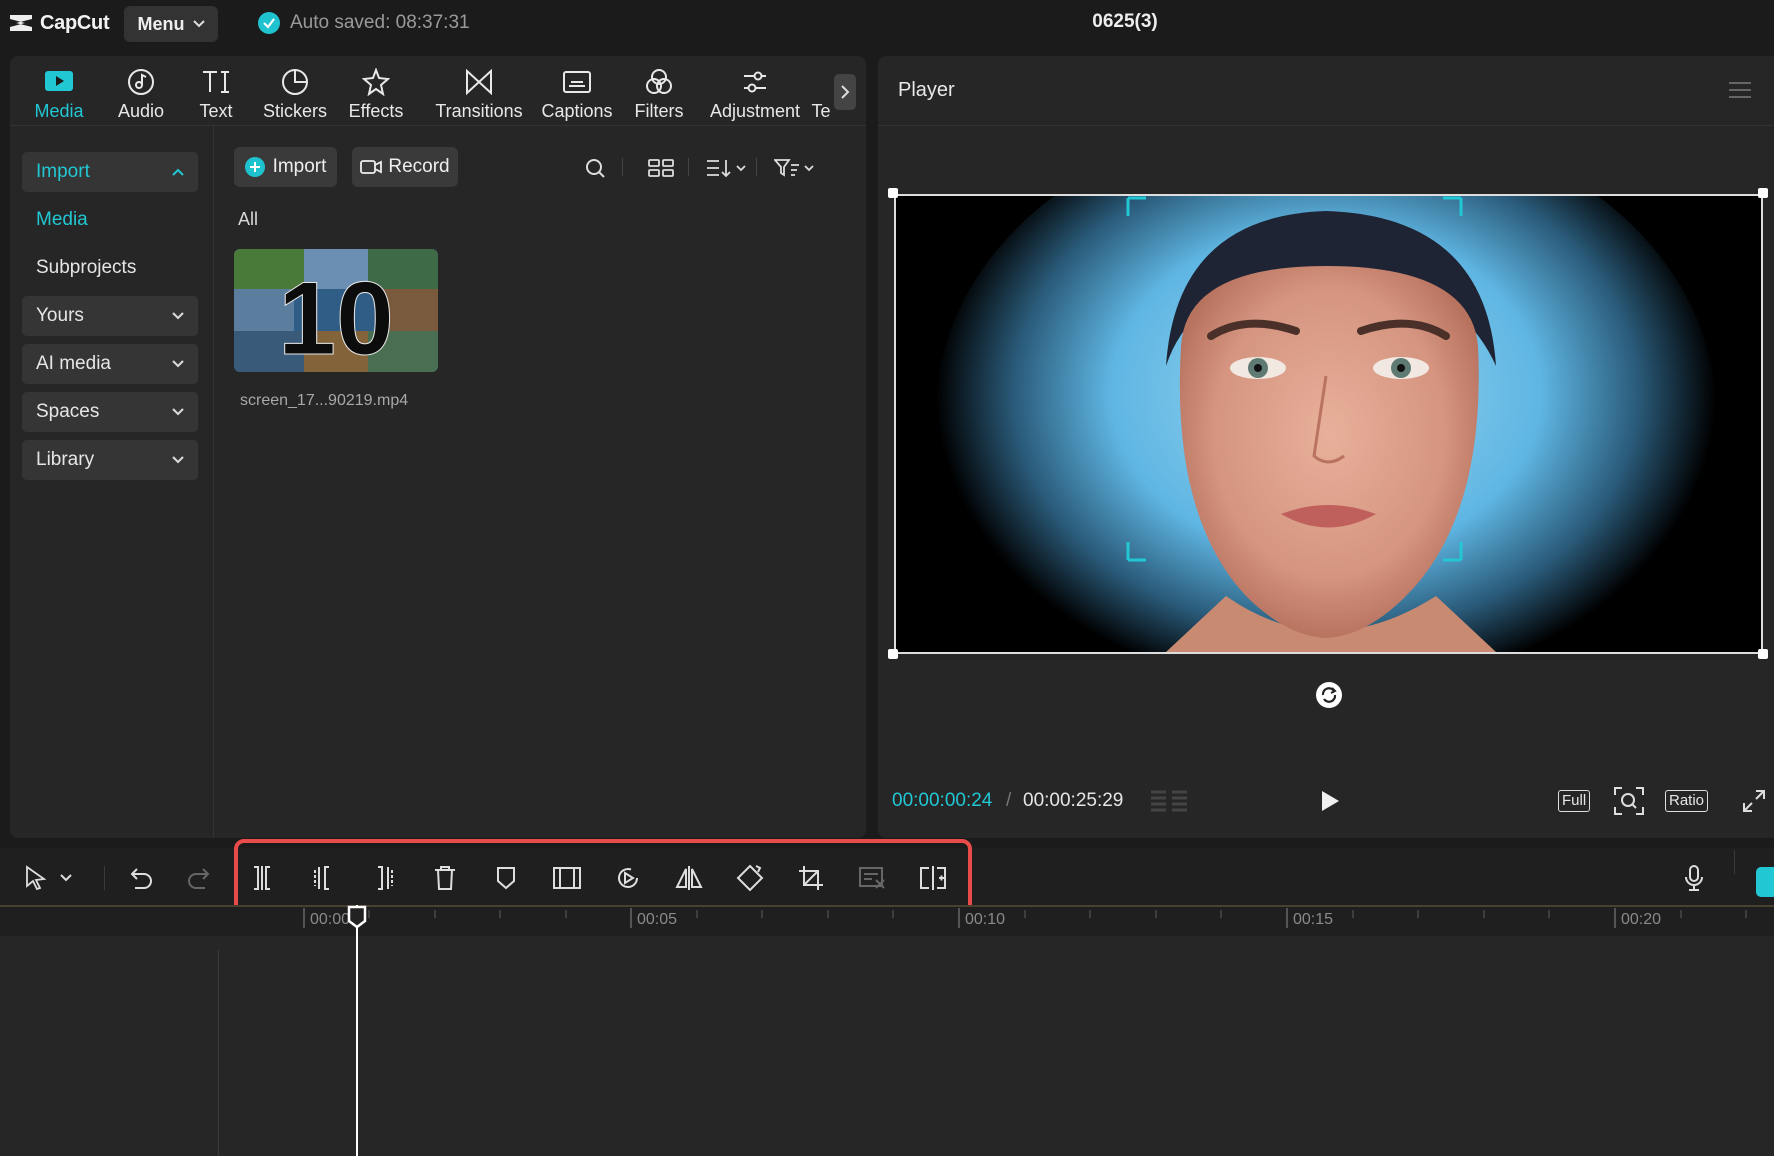 The width and height of the screenshot is (1774, 1156). What do you see at coordinates (294, 111) in the screenshot?
I see `tab-label: Stickers` at bounding box center [294, 111].